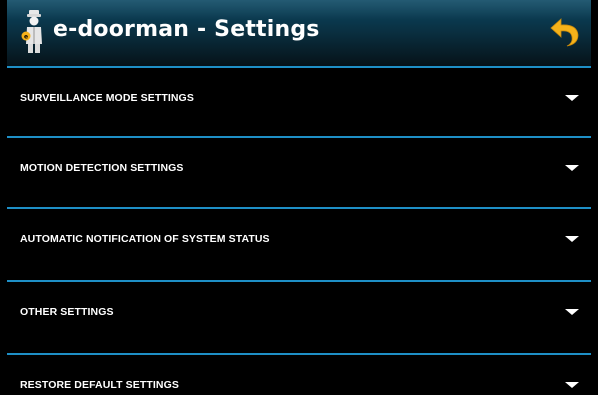 The width and height of the screenshot is (598, 395). Describe the element at coordinates (67, 312) in the screenshot. I see `settings-item-label: OTHER SETTINGS` at that location.